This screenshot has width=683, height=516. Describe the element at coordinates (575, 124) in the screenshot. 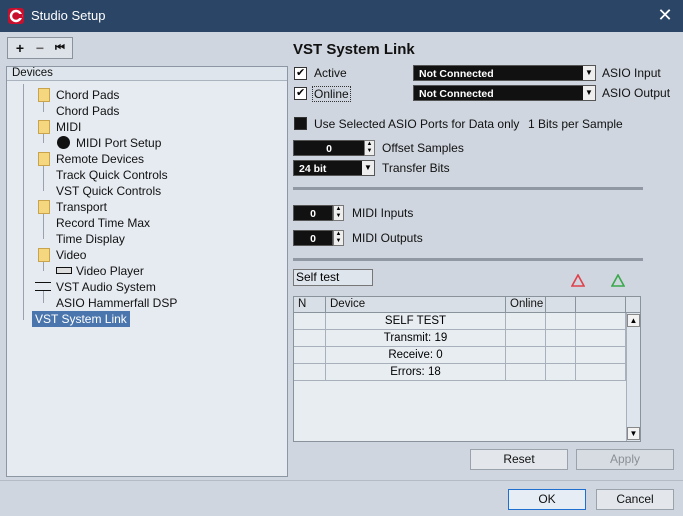

I see `bits-per-sample-text: 1 Bits per Sample` at that location.